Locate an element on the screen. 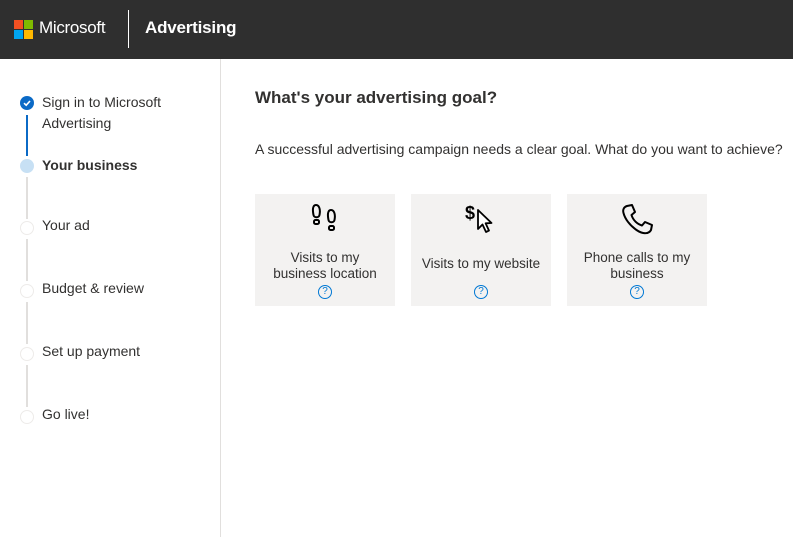  top-header: Microsoft Advertising is located at coordinates (396, 29).